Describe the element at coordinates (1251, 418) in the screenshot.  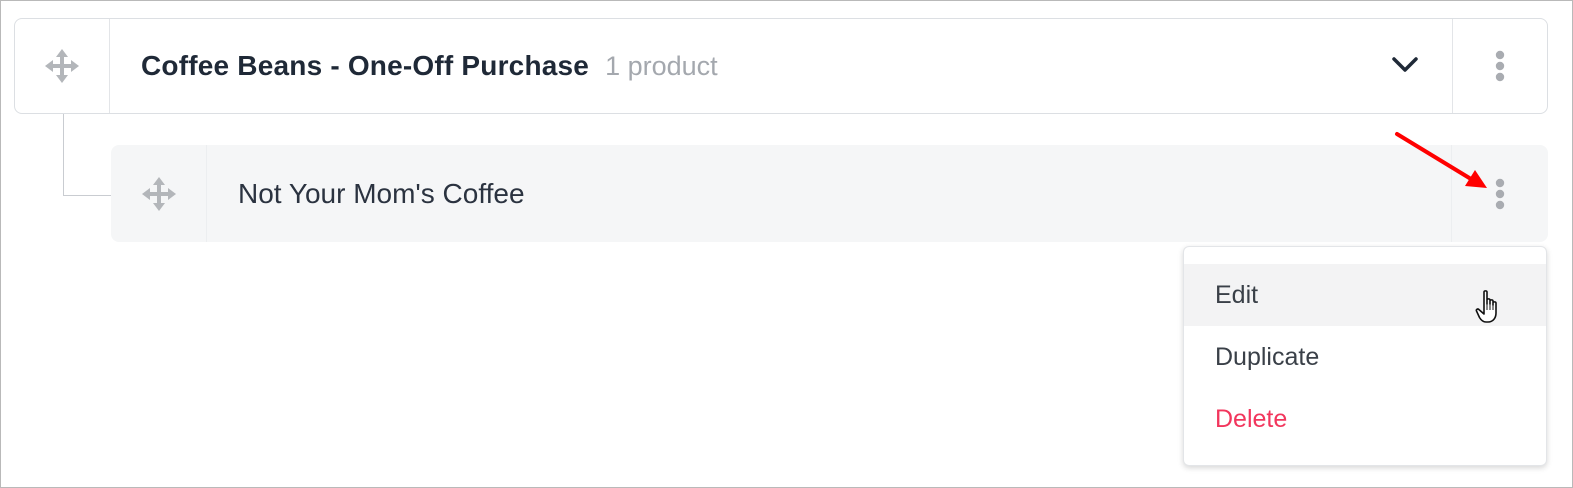
I see `menu-item-label: Delete` at that location.